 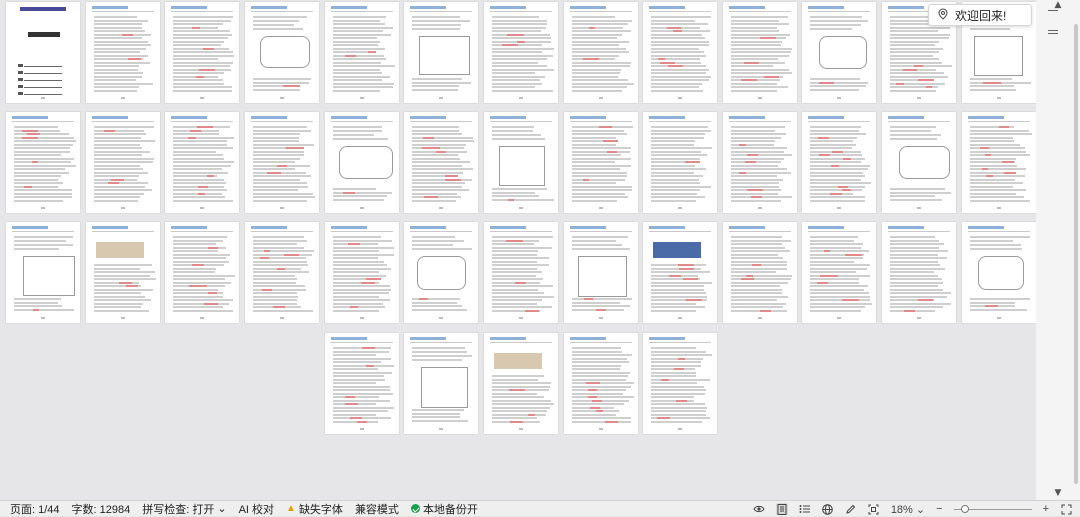 What do you see at coordinates (444, 509) in the screenshot?
I see `local-backup-status: 本地备份开` at bounding box center [444, 509].